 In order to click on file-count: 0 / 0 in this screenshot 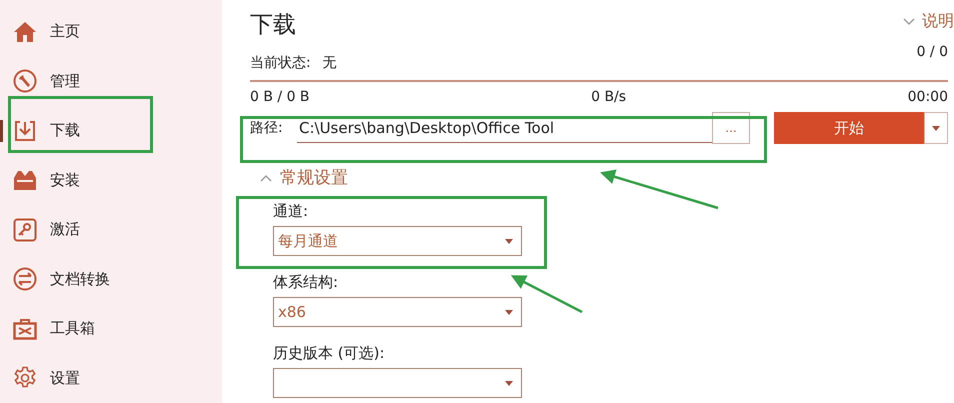, I will do `click(932, 53)`.